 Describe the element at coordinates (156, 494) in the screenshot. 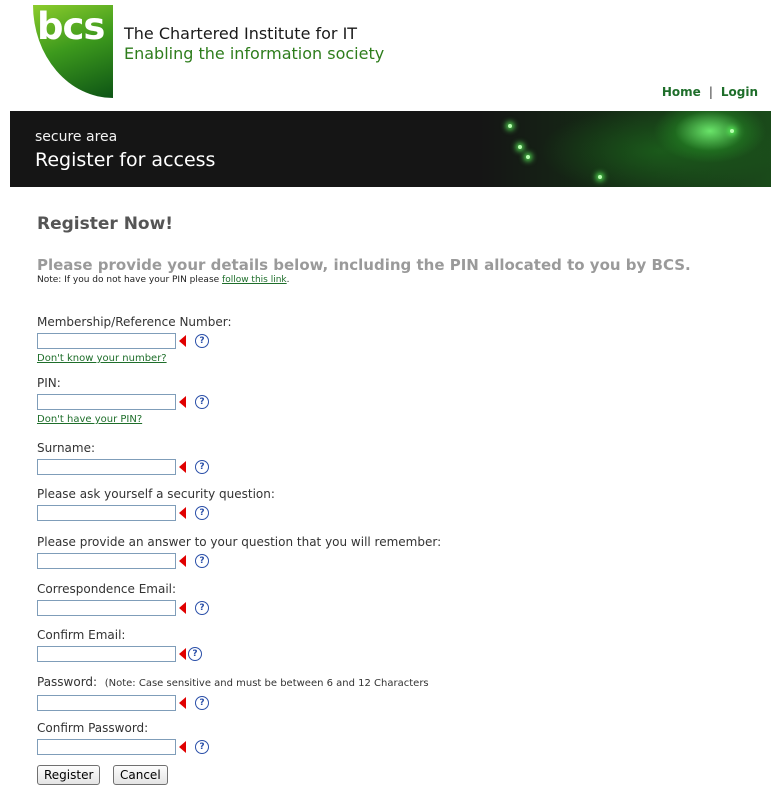

I see `security-question-label: Please ask yourself a security question:` at that location.